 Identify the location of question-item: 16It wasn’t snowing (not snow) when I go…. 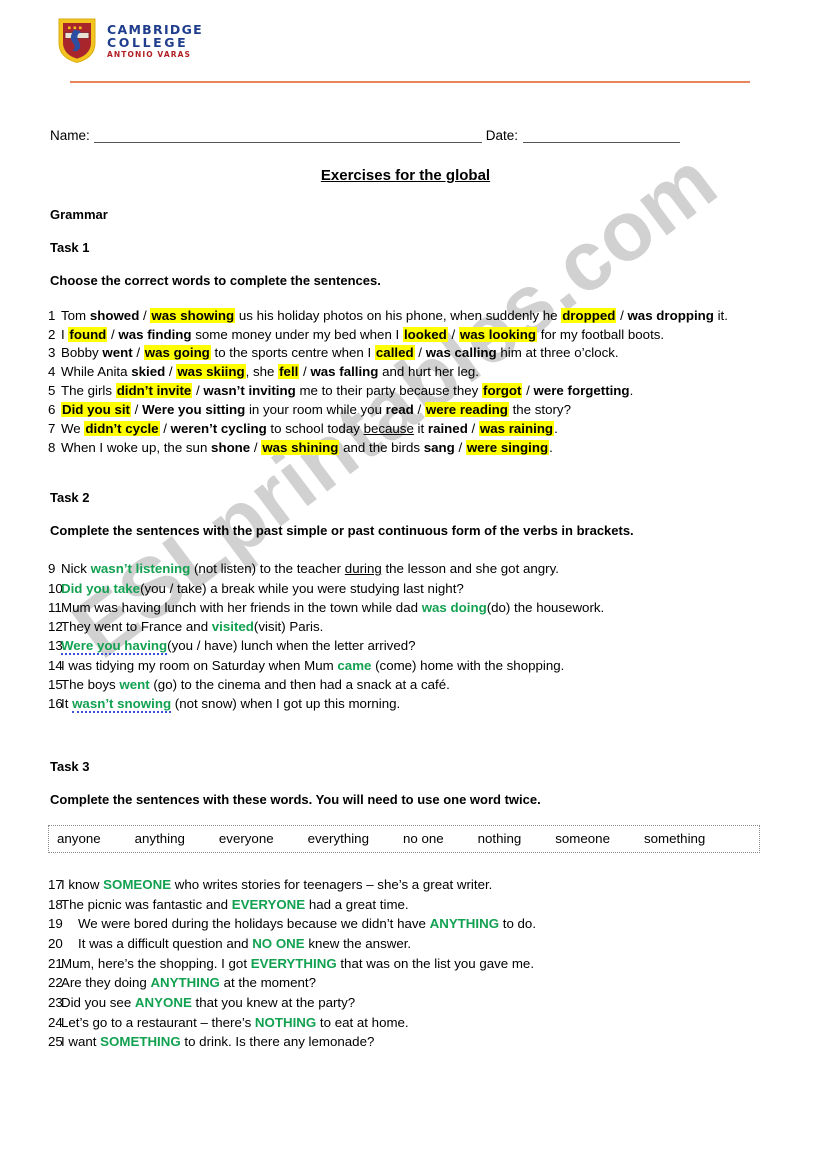
(406, 704).